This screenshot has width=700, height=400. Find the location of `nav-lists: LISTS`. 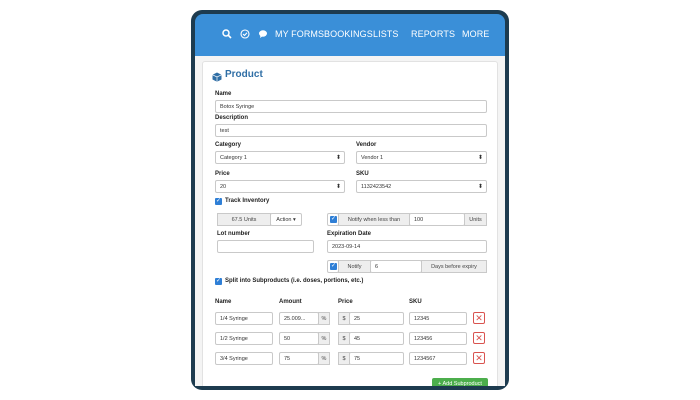

nav-lists: LISTS is located at coordinates (386, 34).